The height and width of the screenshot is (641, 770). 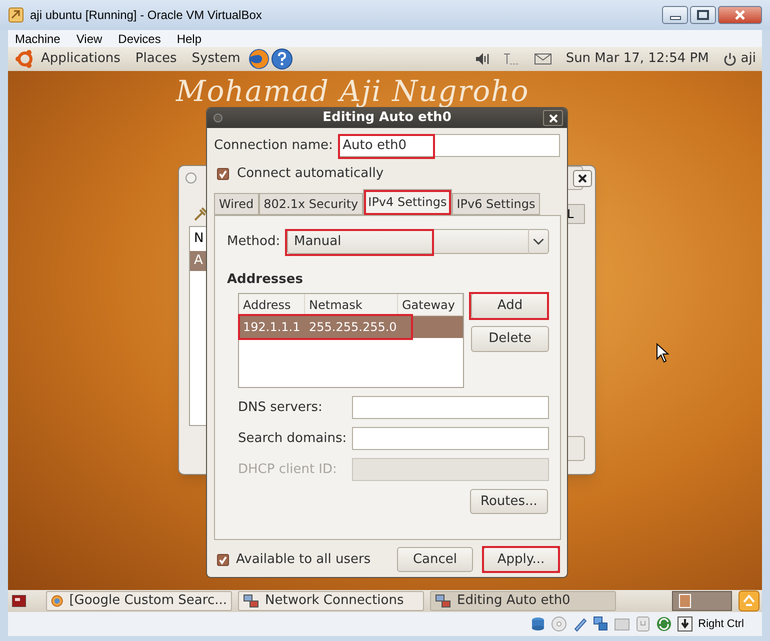 What do you see at coordinates (236, 204) in the screenshot?
I see `tab: Wired` at bounding box center [236, 204].